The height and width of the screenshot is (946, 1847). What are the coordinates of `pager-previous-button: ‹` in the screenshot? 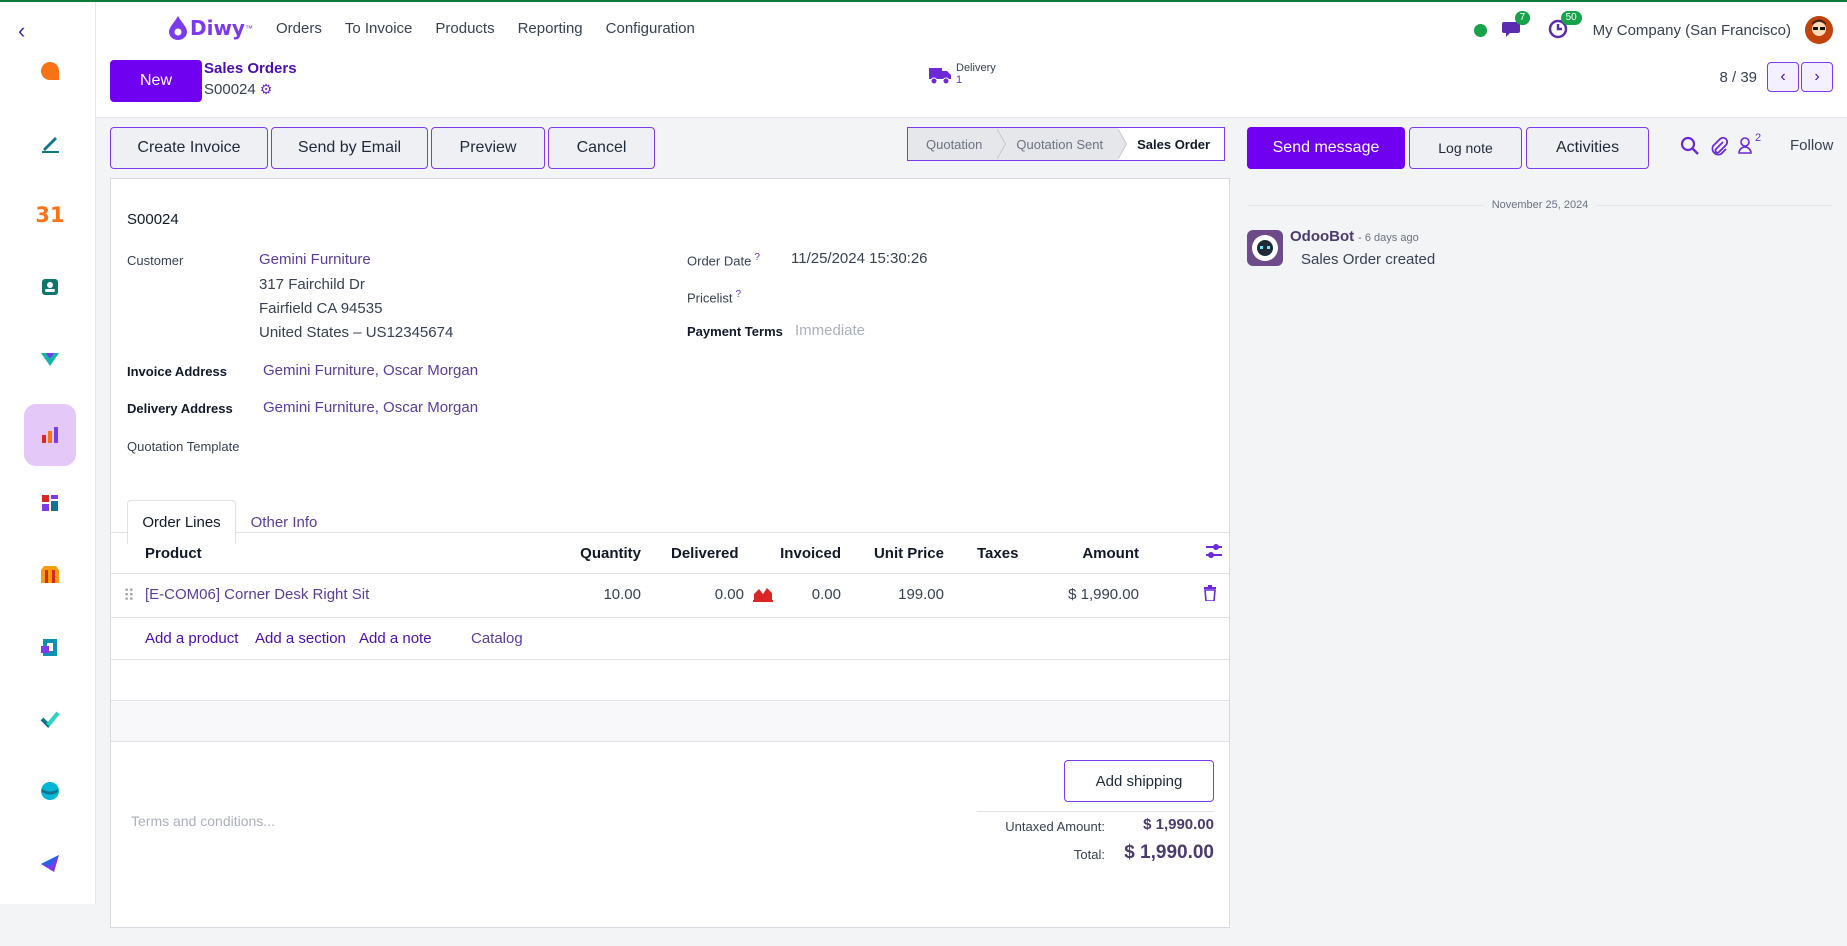 It's located at (1783, 77).